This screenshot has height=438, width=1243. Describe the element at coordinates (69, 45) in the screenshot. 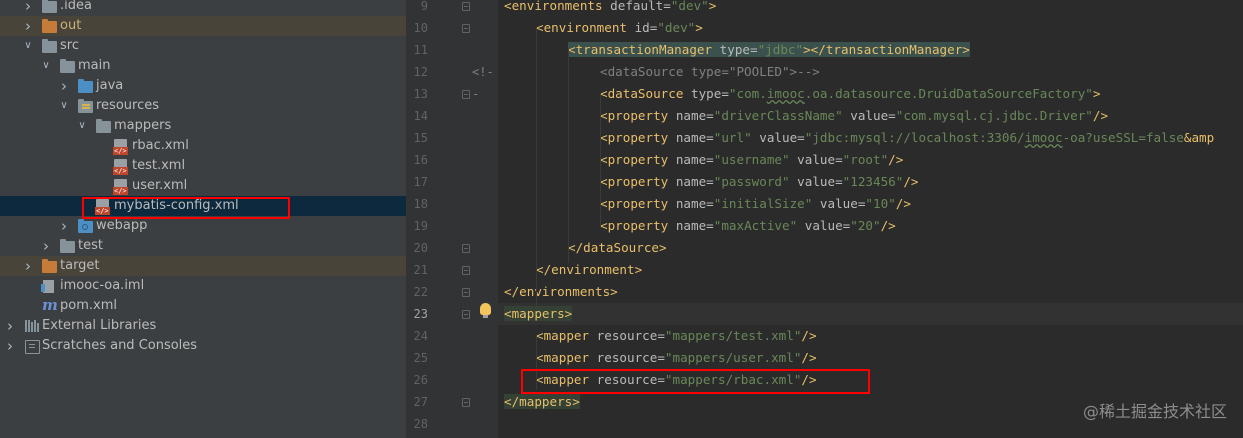

I see `tree-item-label: src` at that location.